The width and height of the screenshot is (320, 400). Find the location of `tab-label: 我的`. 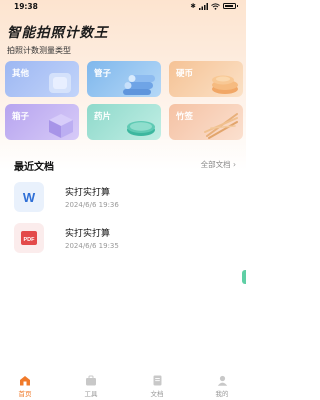

tab-label: 我的 is located at coordinates (222, 394).